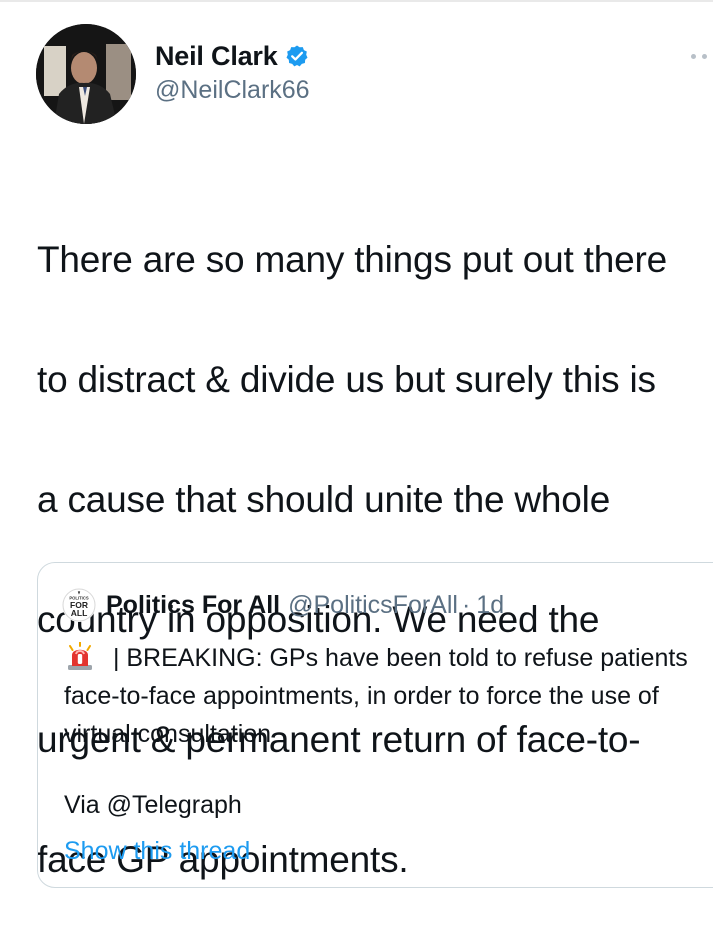 The image size is (713, 950). Describe the element at coordinates (356, 1) in the screenshot. I see `top-divider` at that location.